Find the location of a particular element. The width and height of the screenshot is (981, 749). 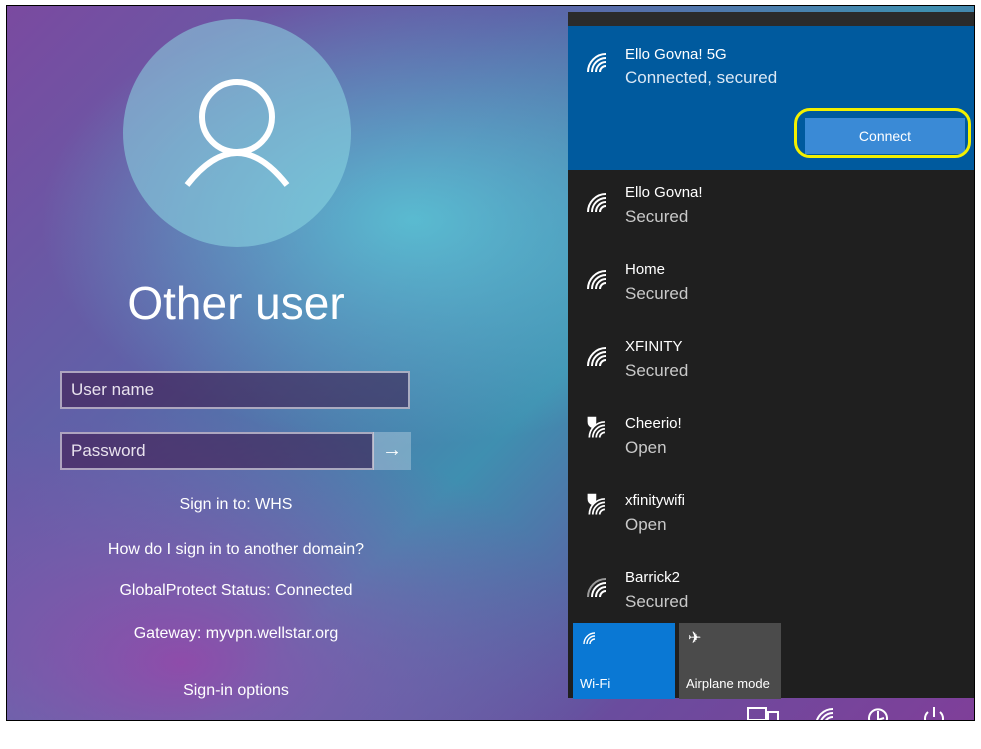

connect-highlight is located at coordinates (882, 133).